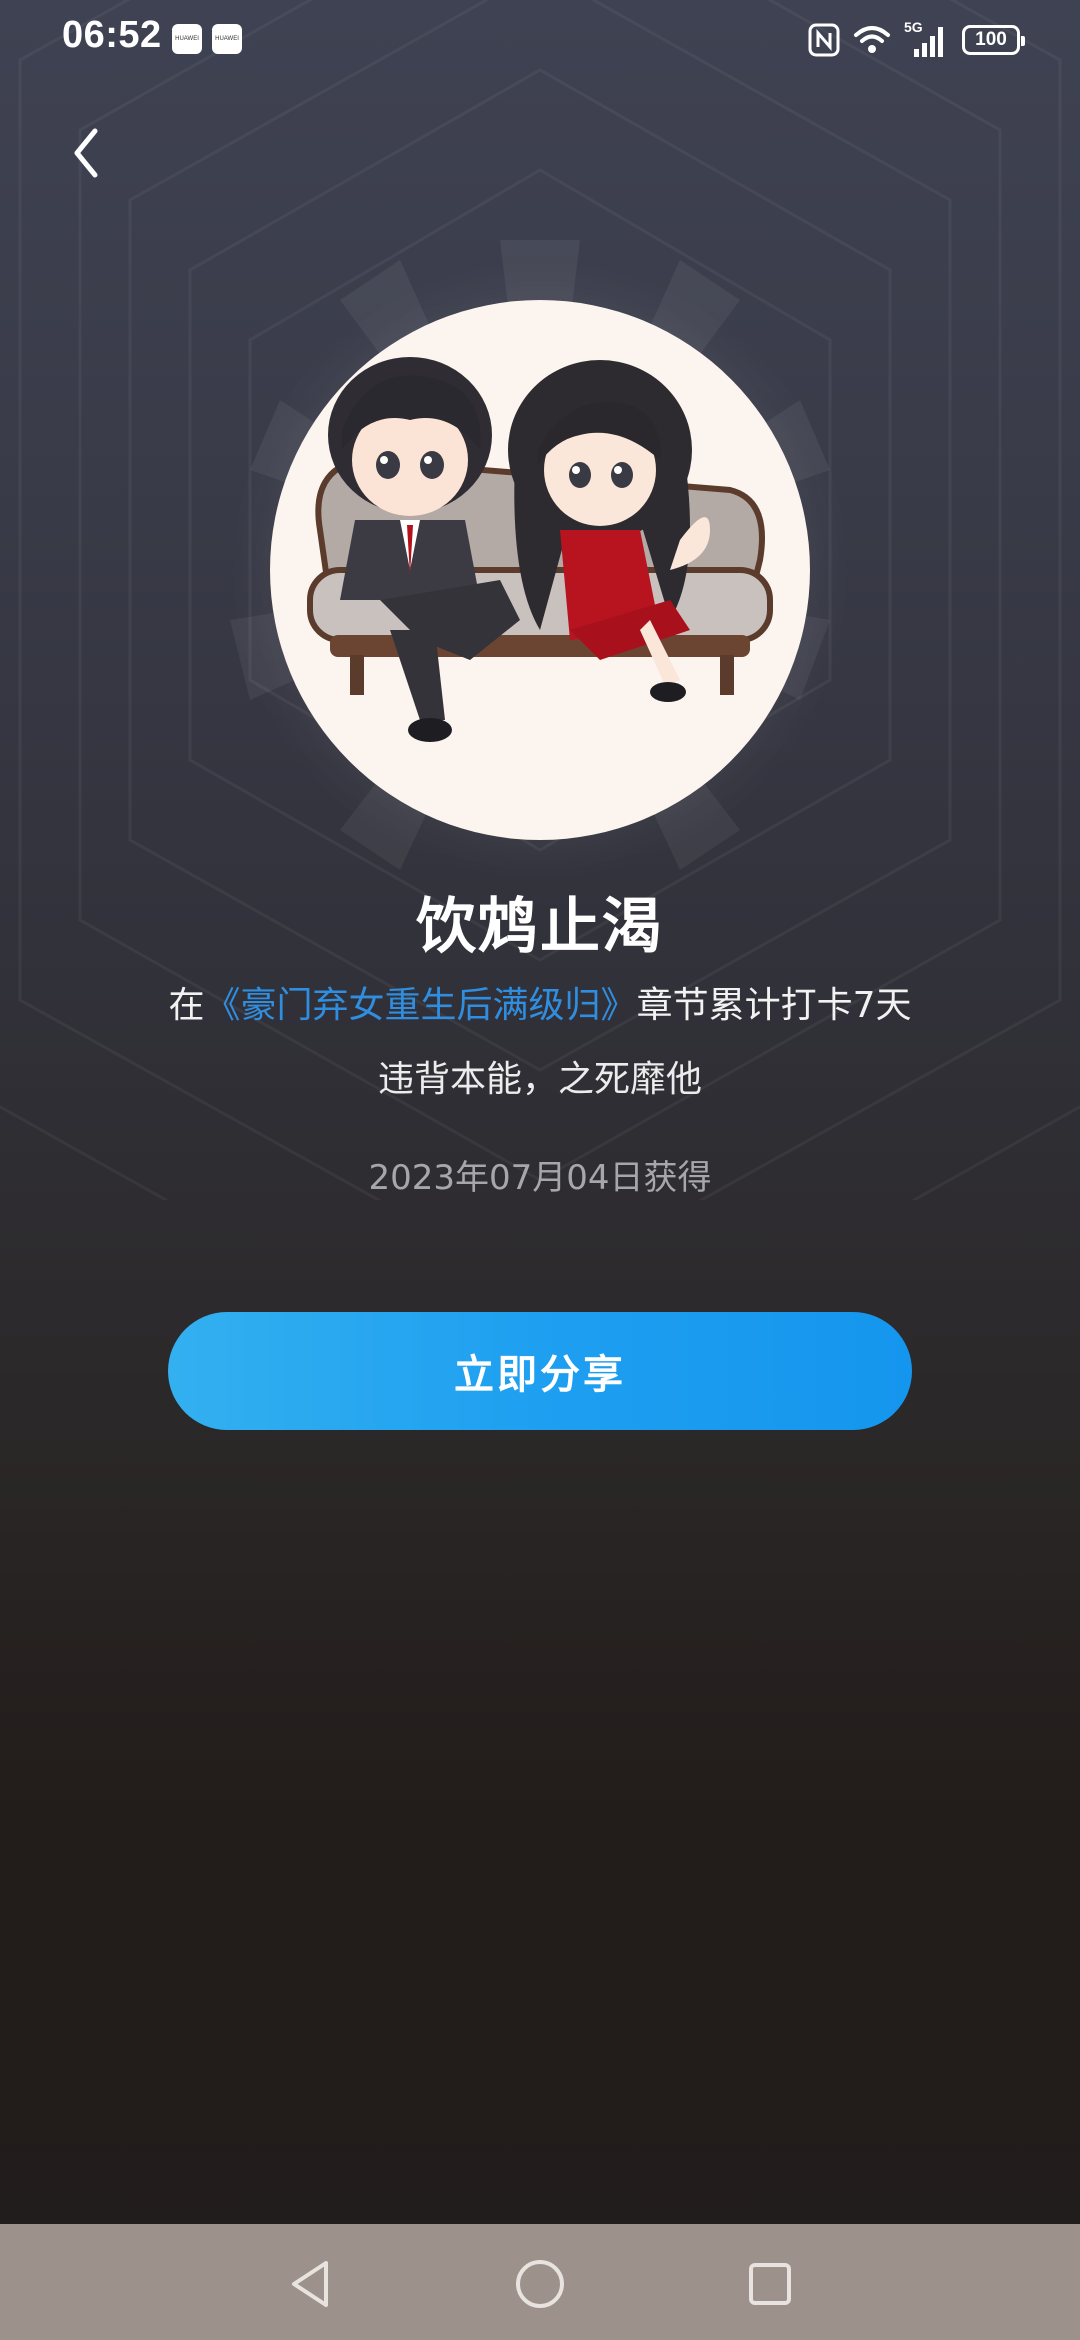 The image size is (1080, 2340). I want to click on share-button: 立即分享, so click(540, 1371).